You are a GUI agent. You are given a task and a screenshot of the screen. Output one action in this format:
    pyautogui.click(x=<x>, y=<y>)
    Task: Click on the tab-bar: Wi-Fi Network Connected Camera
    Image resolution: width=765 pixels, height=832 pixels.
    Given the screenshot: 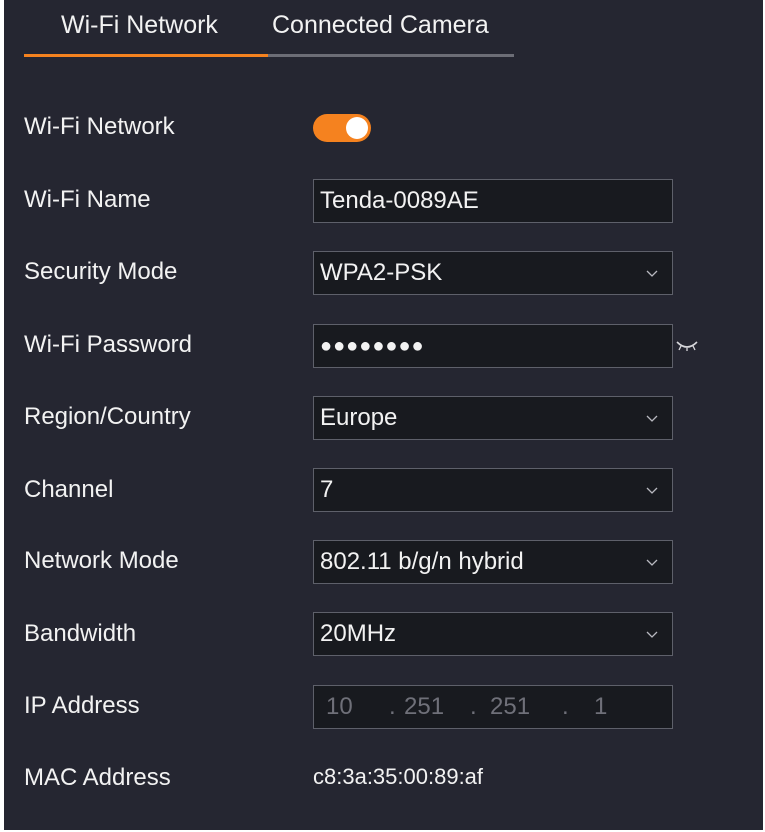 What is the action you would take?
    pyautogui.click(x=269, y=29)
    